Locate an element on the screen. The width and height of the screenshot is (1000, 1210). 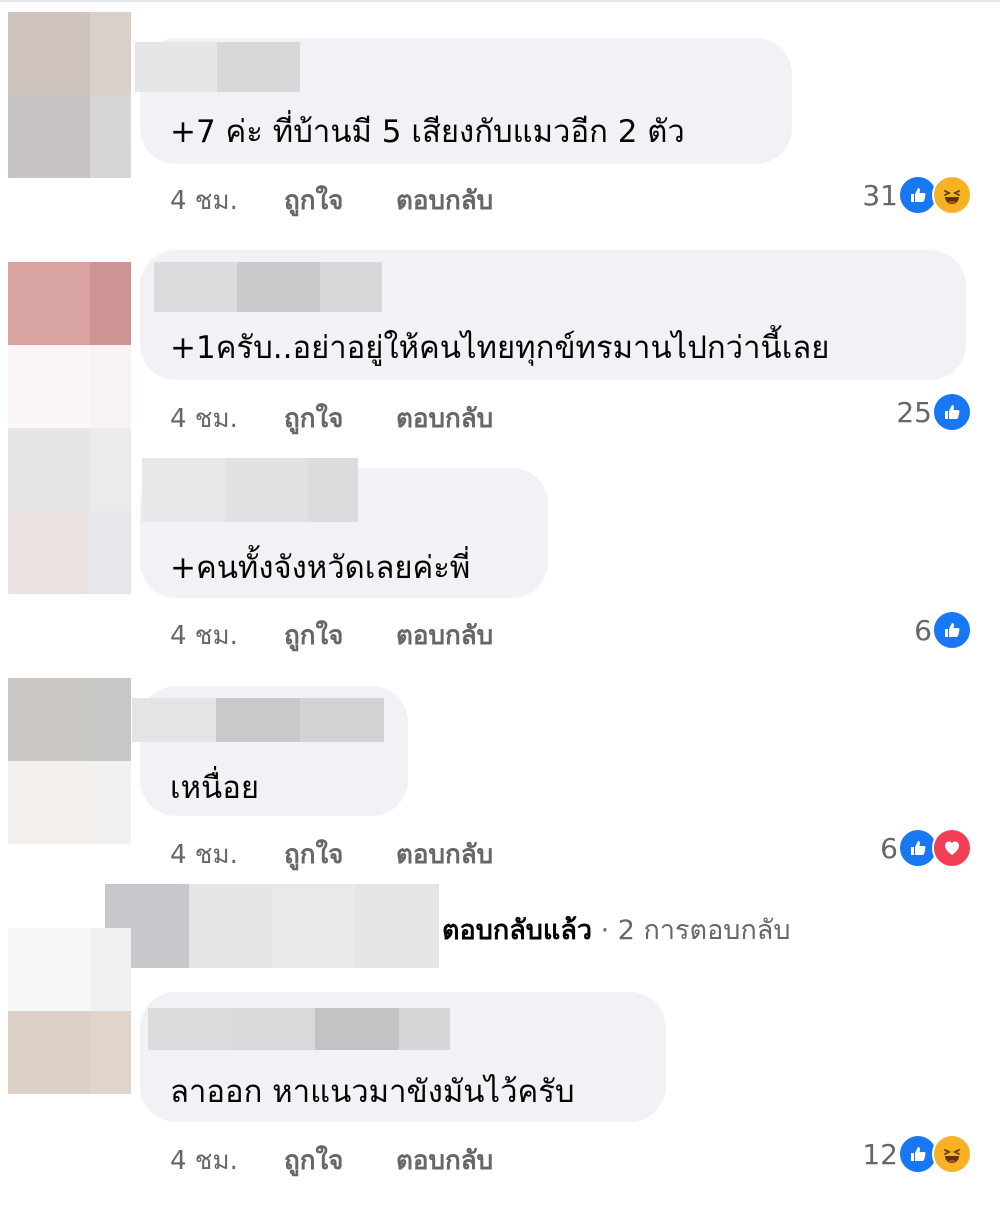
reaction-count: 25 is located at coordinates (914, 412).